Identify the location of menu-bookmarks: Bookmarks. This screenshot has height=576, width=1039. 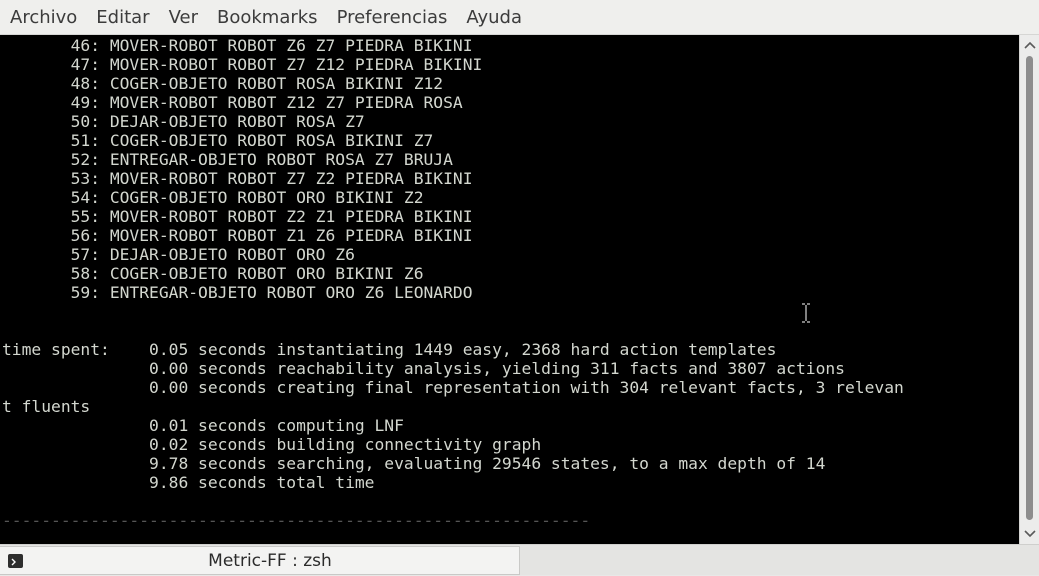
(267, 17).